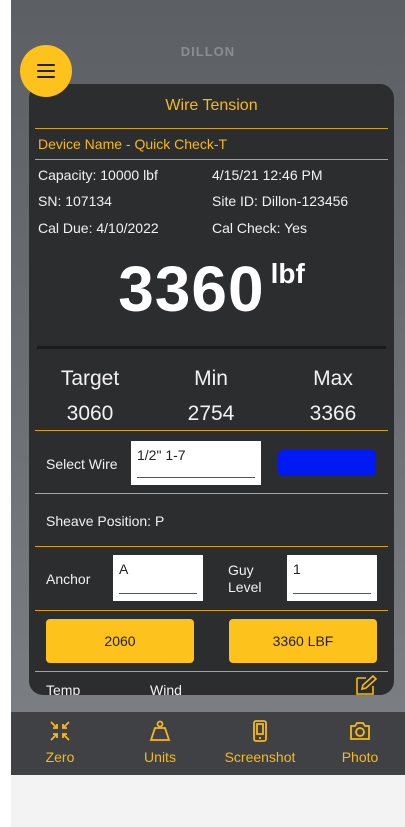 Image resolution: width=405 pixels, height=827 pixels. I want to click on tab-units: Units, so click(160, 743).